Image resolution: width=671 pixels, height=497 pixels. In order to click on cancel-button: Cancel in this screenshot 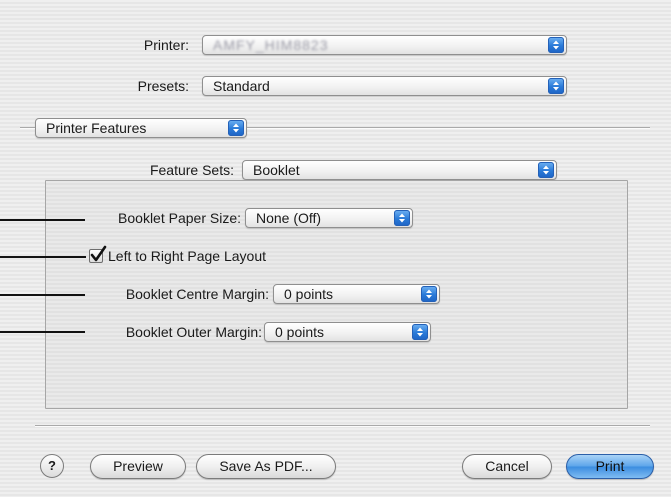, I will do `click(507, 466)`.